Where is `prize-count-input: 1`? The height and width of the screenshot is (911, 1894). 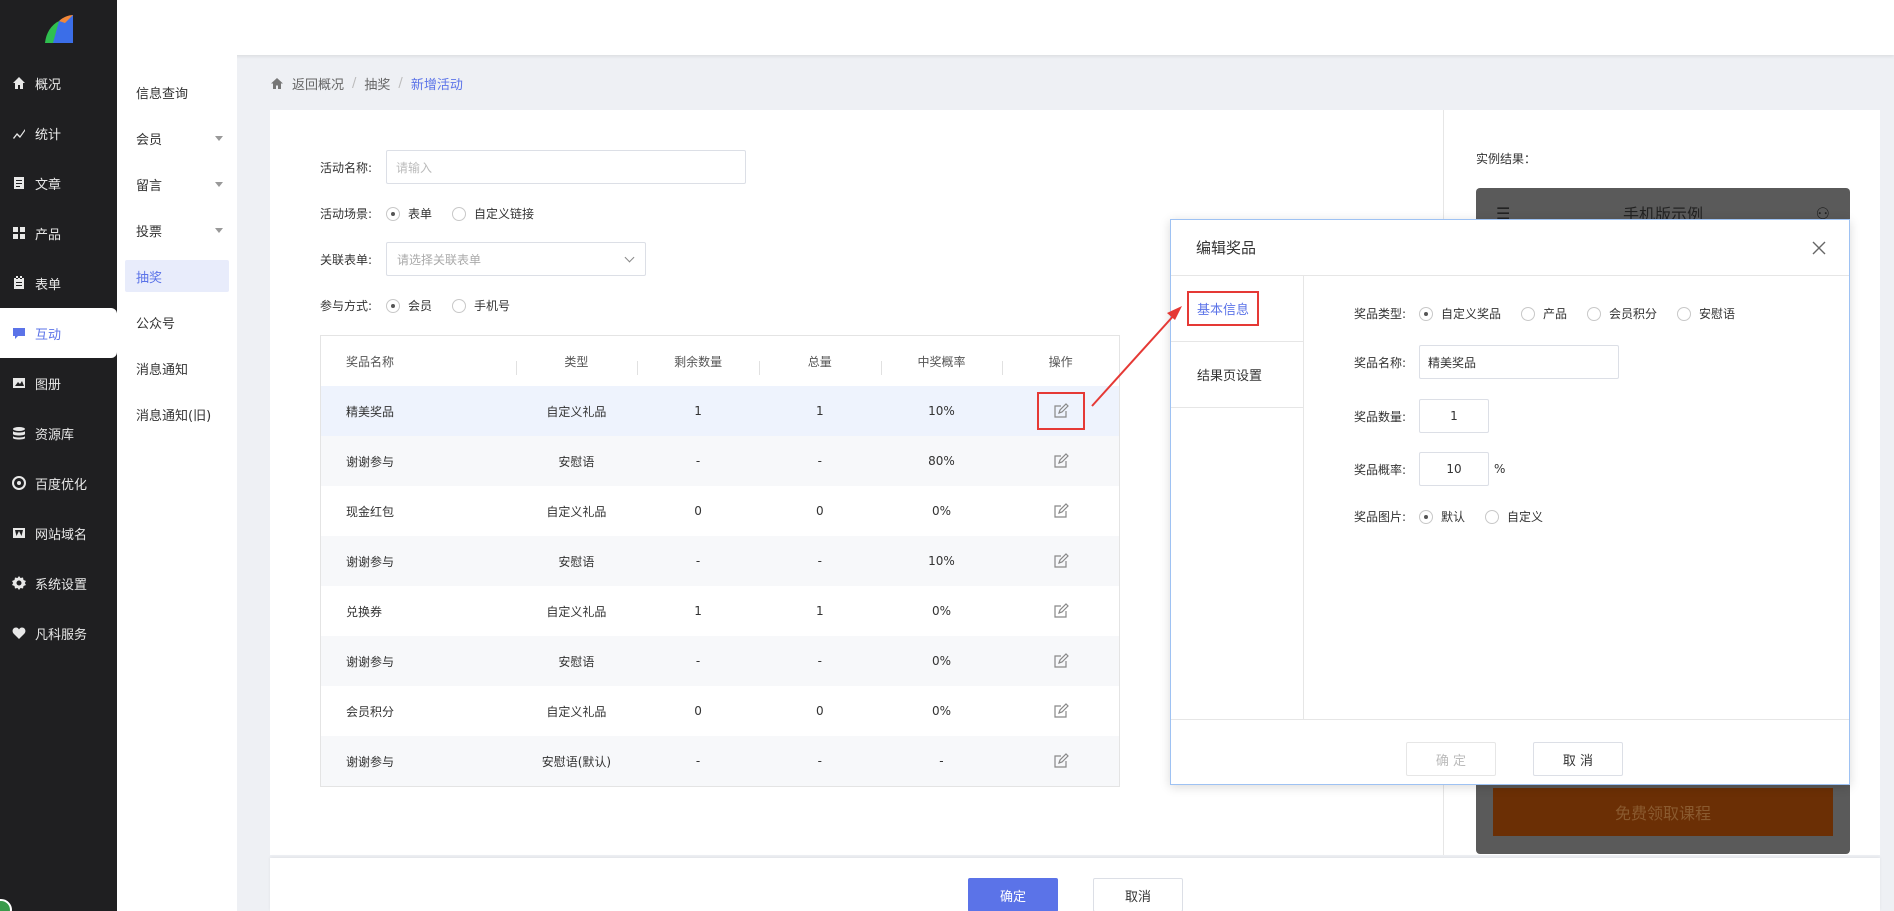
prize-count-input: 1 is located at coordinates (1454, 416).